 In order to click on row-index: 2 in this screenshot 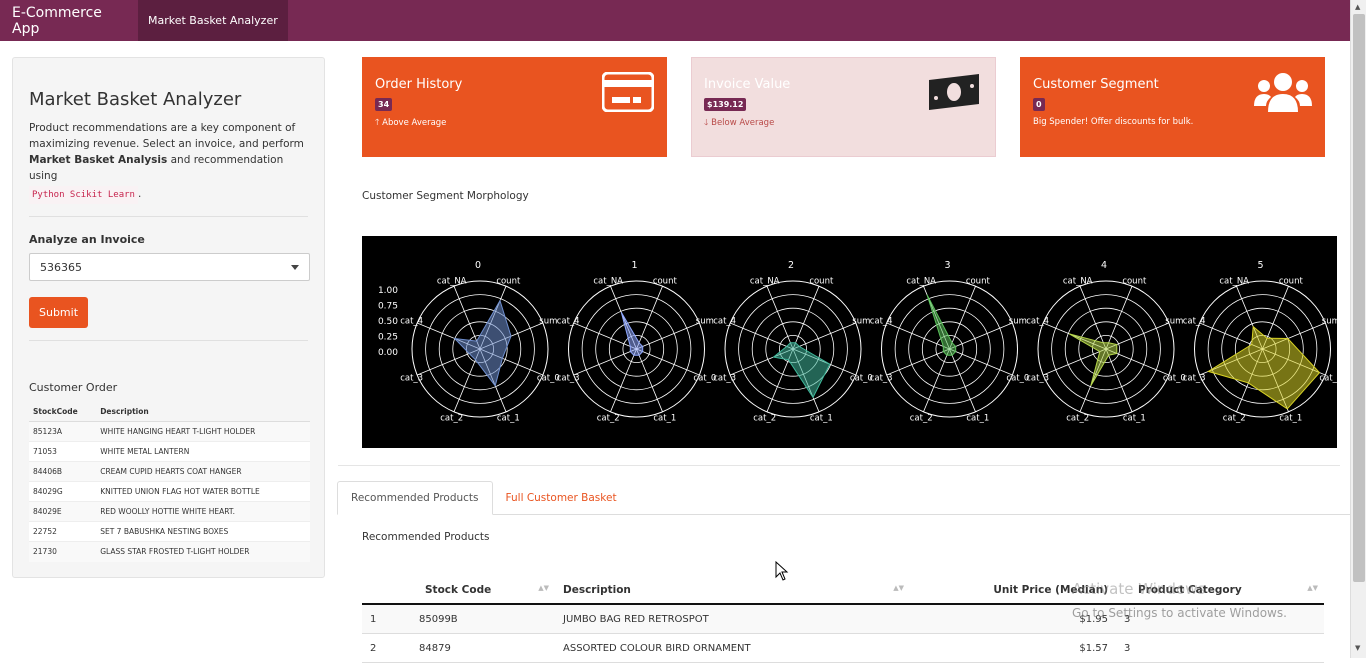, I will do `click(373, 648)`.